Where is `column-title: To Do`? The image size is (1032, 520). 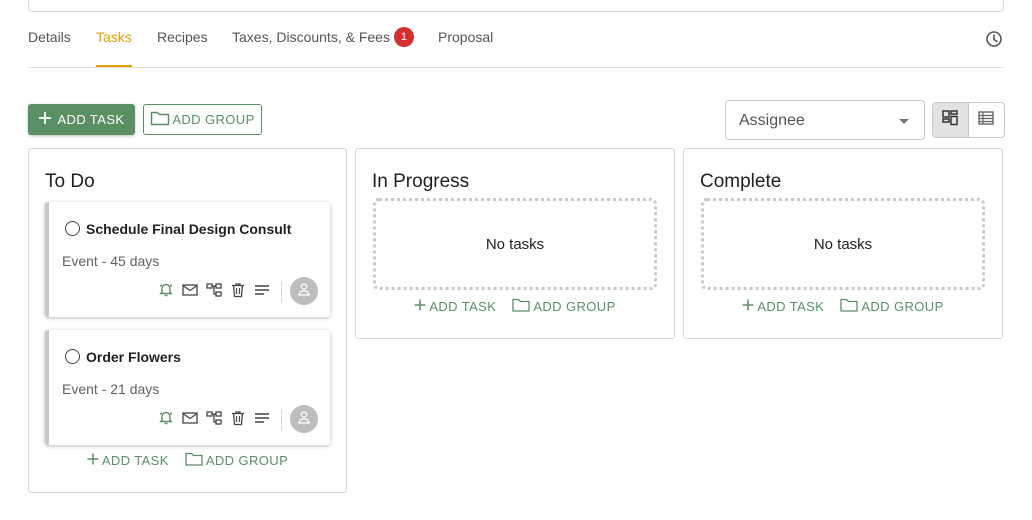 column-title: To Do is located at coordinates (70, 181).